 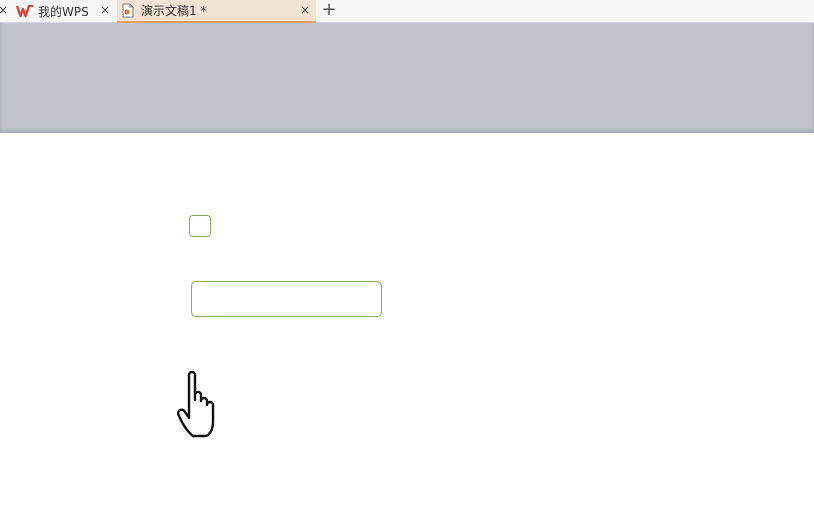 I want to click on tab-label: 我的WPS, so click(x=63, y=11).